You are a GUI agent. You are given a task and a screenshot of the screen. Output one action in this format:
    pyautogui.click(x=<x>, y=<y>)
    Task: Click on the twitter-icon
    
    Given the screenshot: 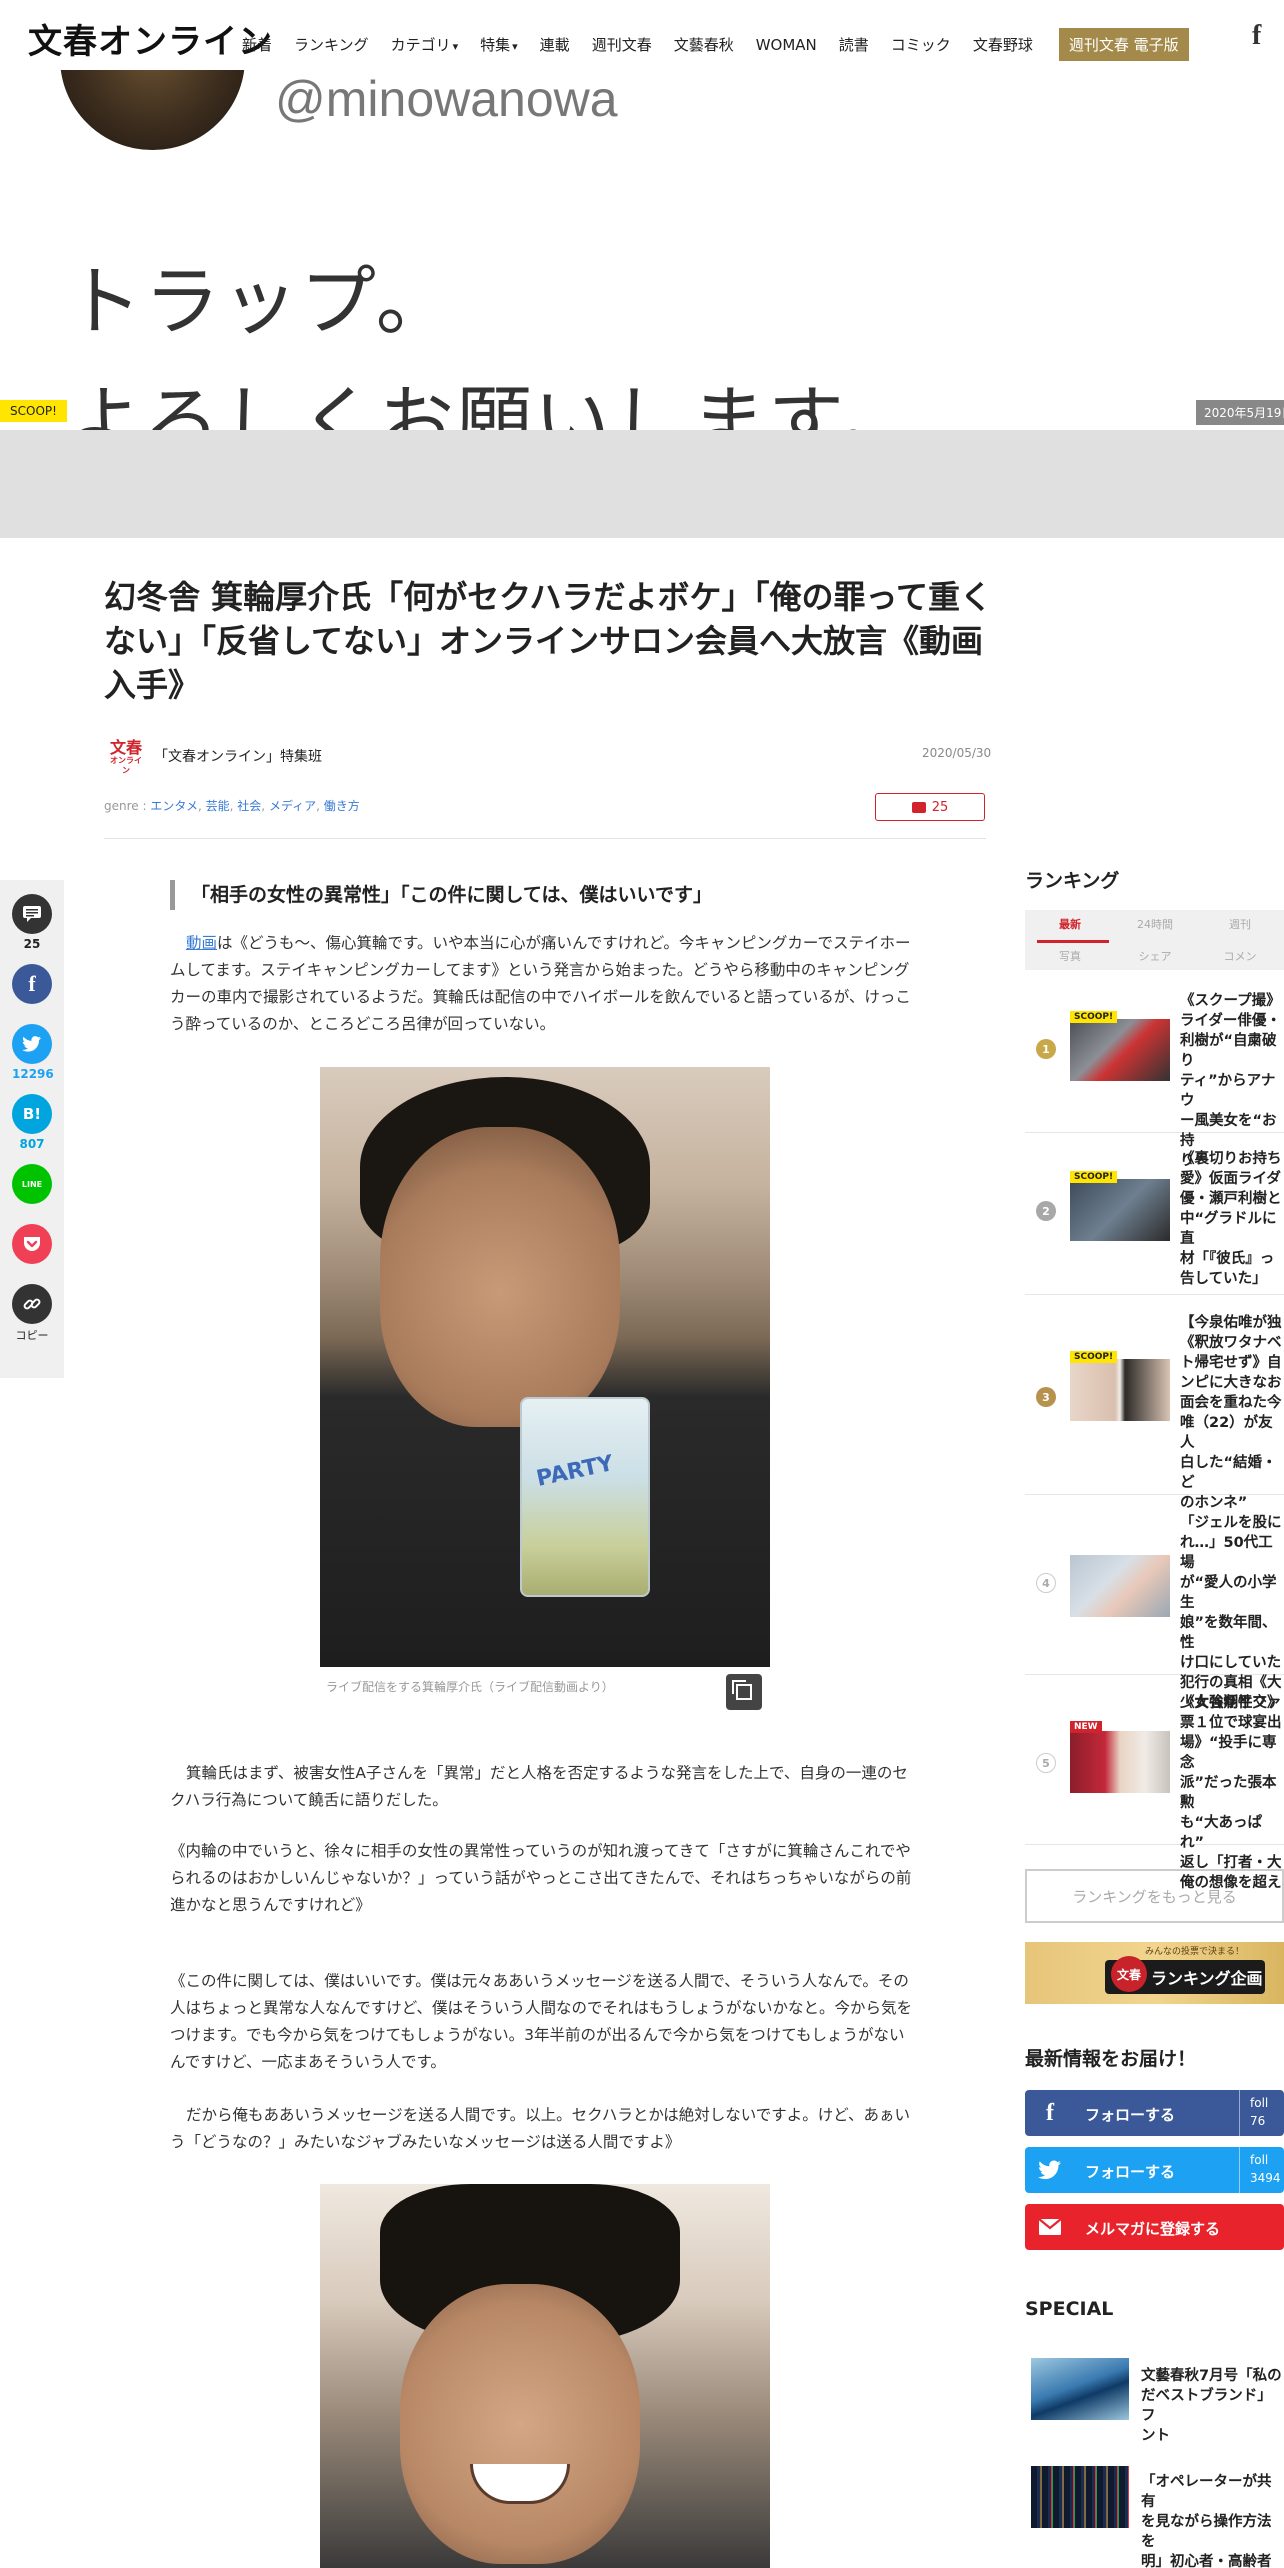 What is the action you would take?
    pyautogui.click(x=32, y=1044)
    